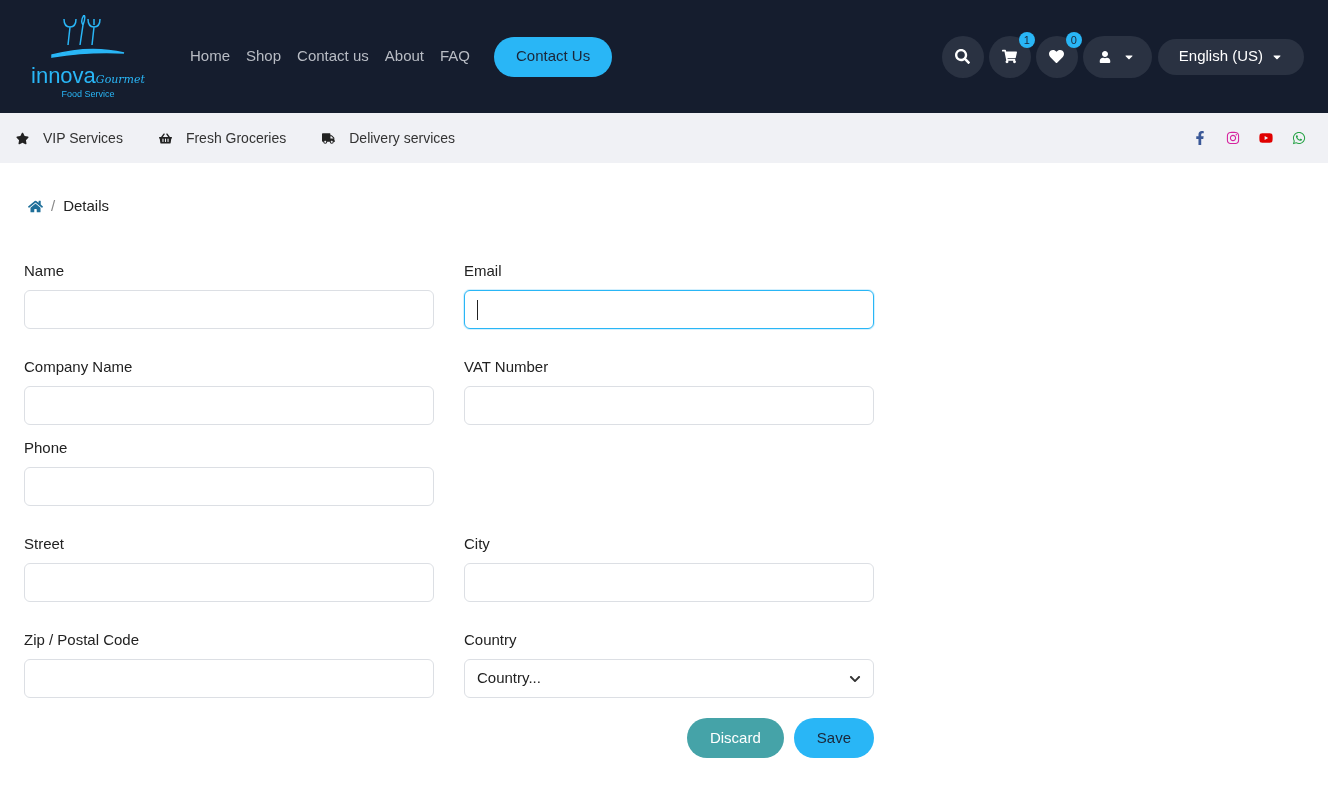 This screenshot has width=1328, height=800. What do you see at coordinates (477, 544) in the screenshot?
I see `field-label: City` at bounding box center [477, 544].